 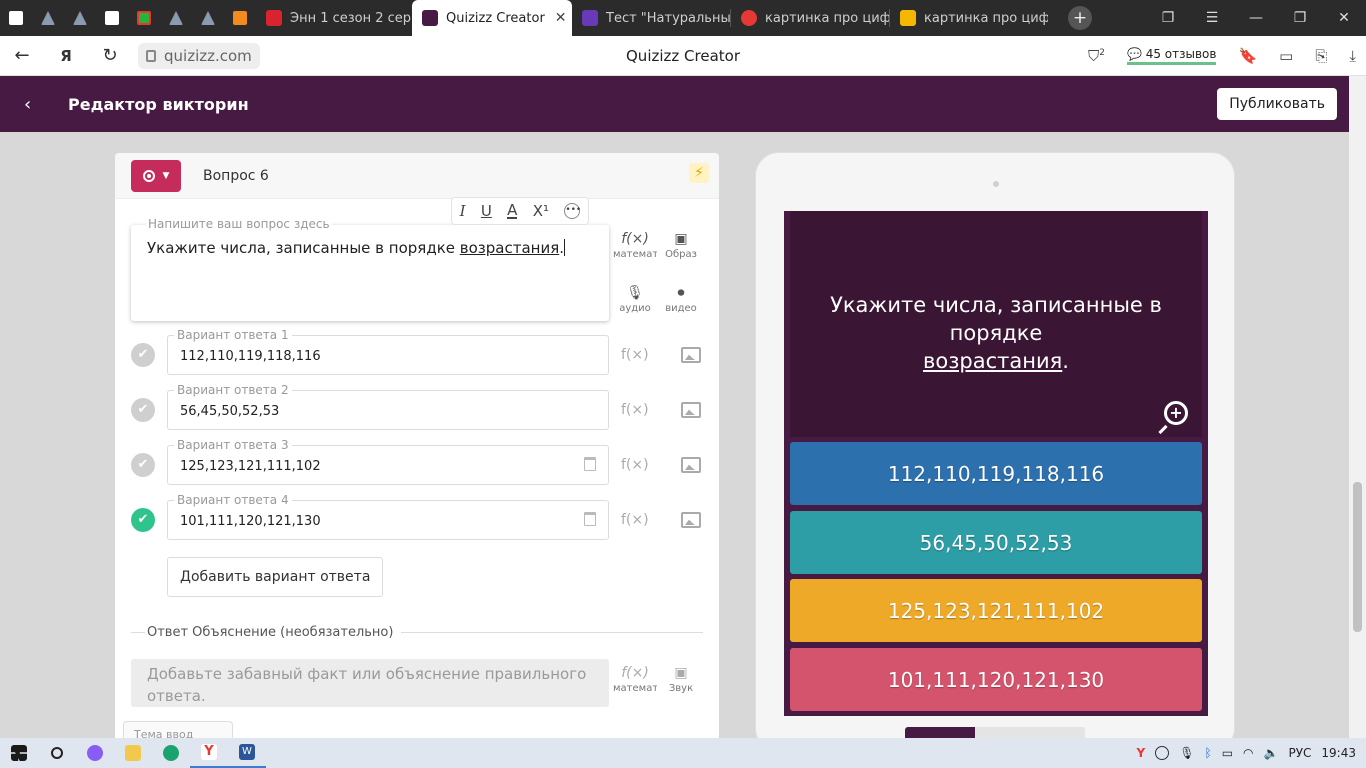 I want to click on superscript-button: X¹, so click(x=541, y=211).